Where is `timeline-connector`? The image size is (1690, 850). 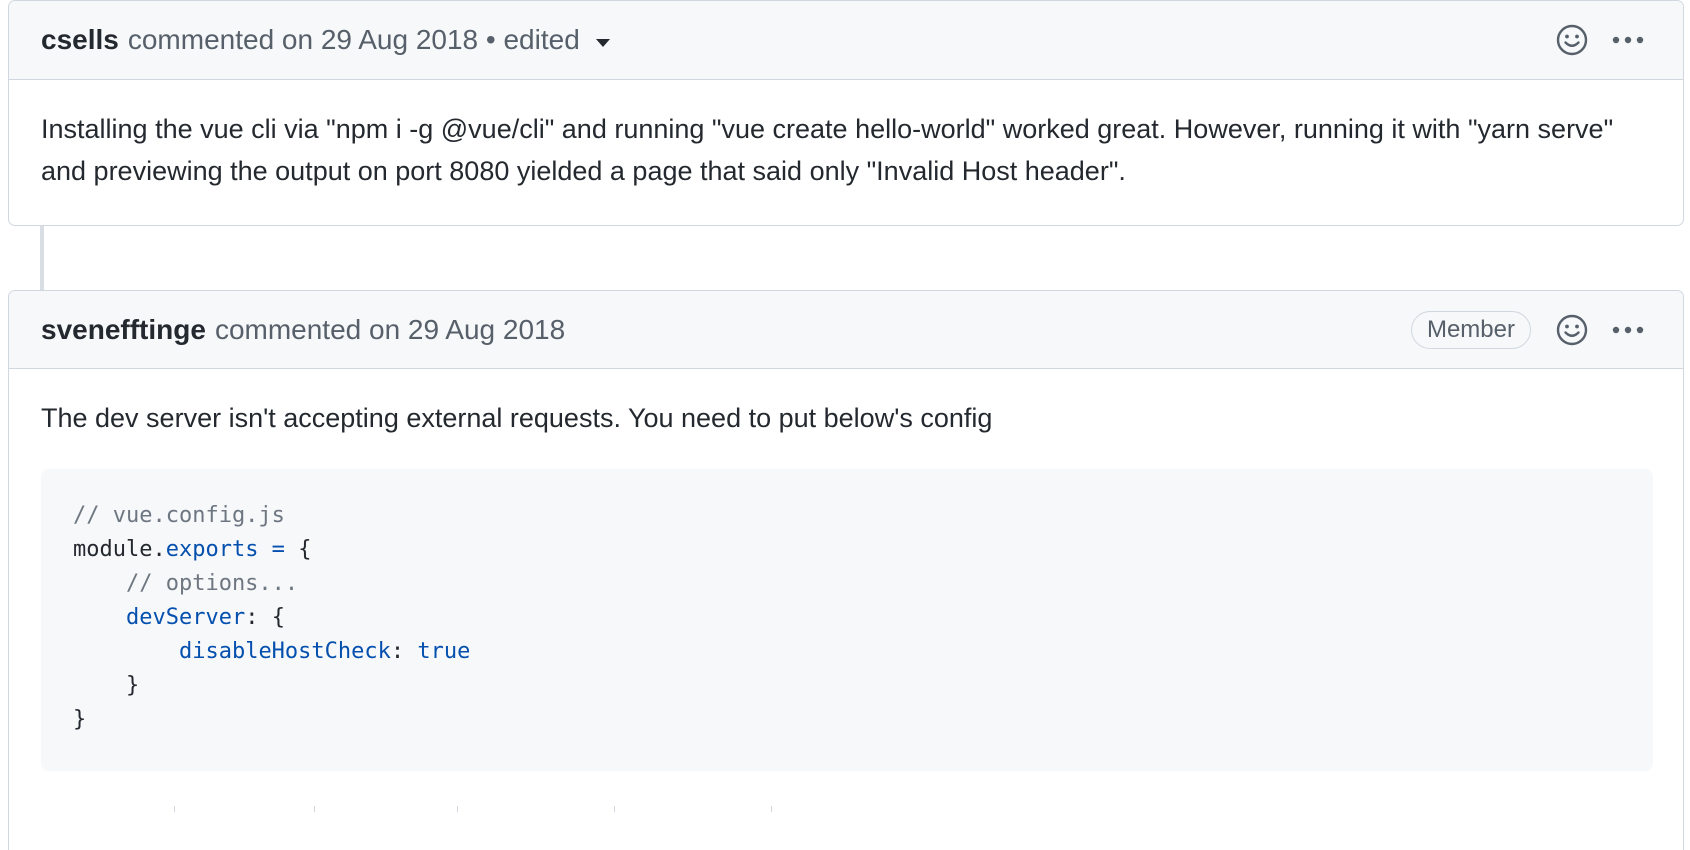
timeline-connector is located at coordinates (42, 257).